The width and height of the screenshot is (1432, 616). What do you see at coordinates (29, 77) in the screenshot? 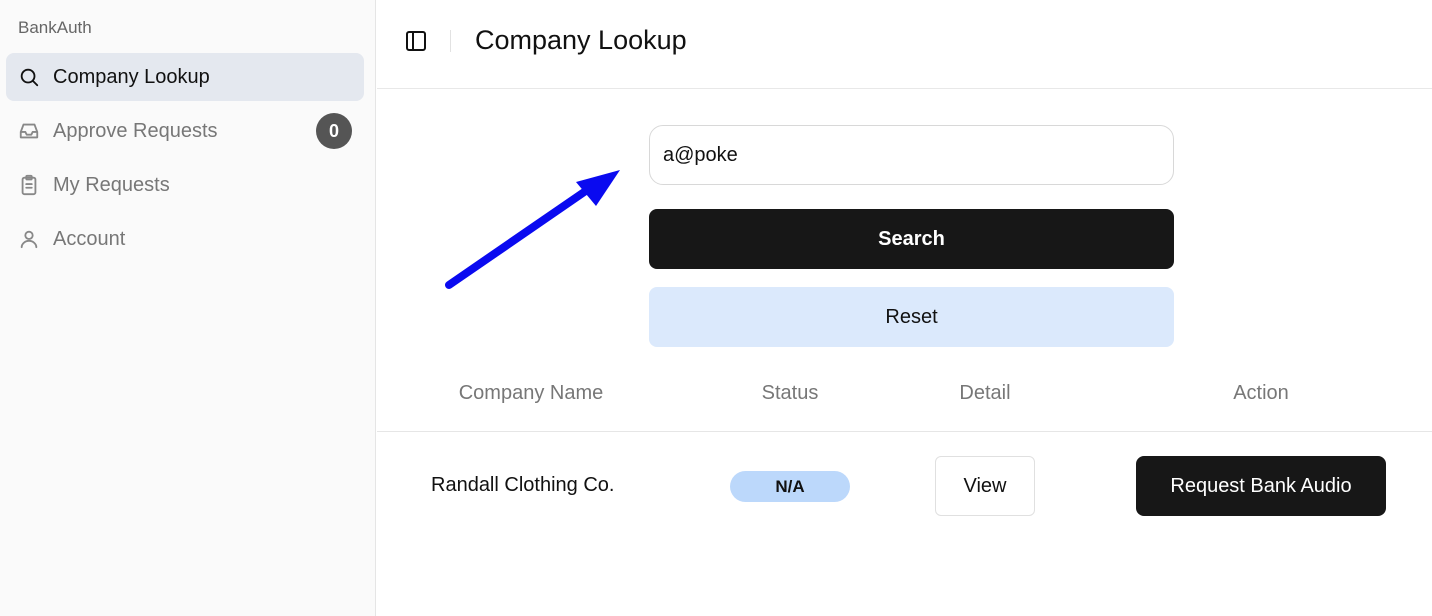
I see `search-icon` at bounding box center [29, 77].